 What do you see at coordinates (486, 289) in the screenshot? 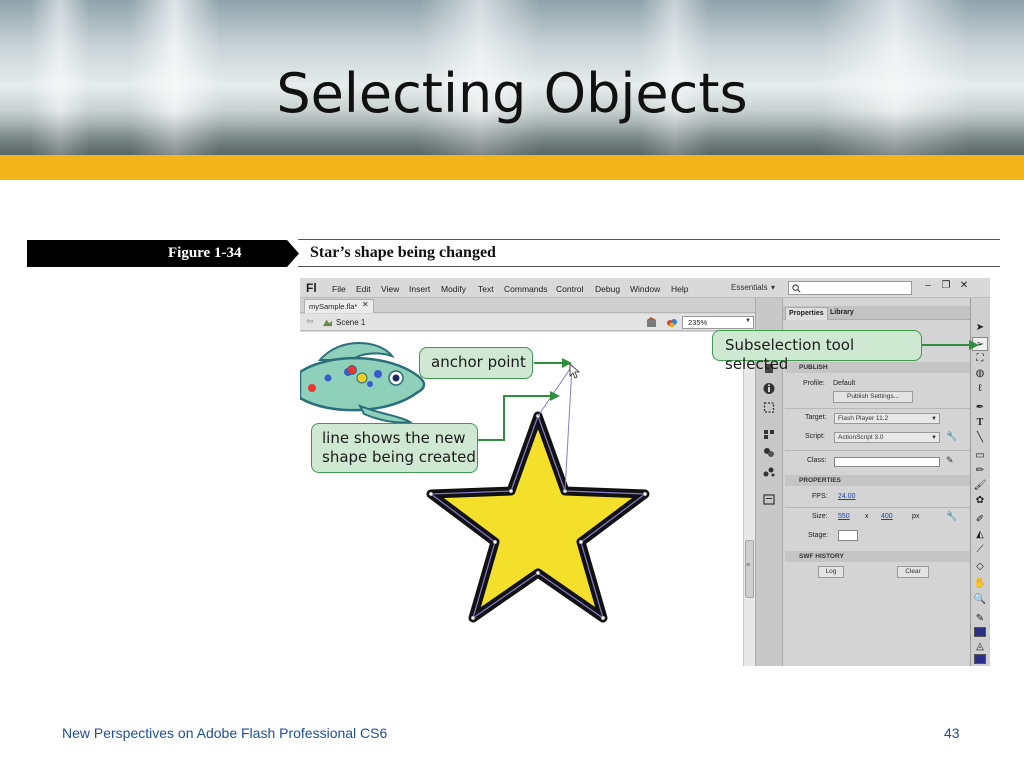
I see `menu-text: Text` at bounding box center [486, 289].